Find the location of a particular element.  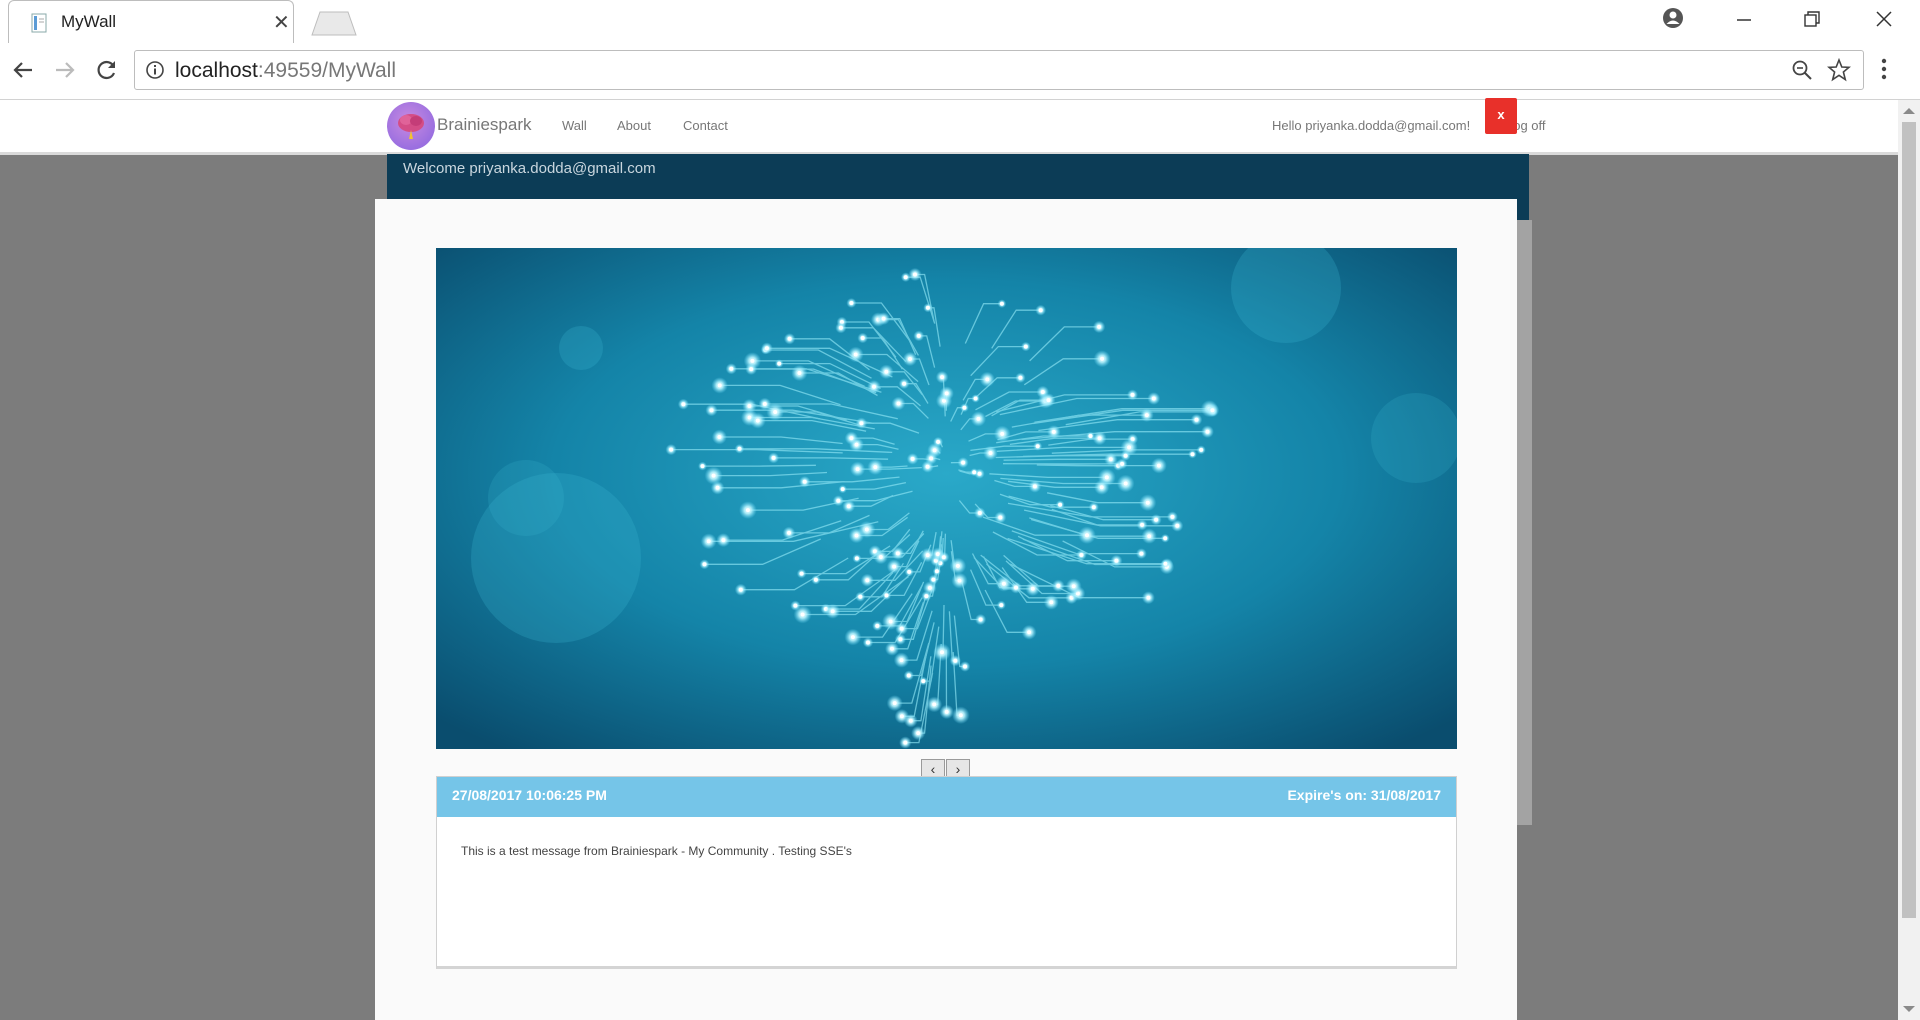

address-bar: localhost:49559/MyWall is located at coordinates (999, 70).